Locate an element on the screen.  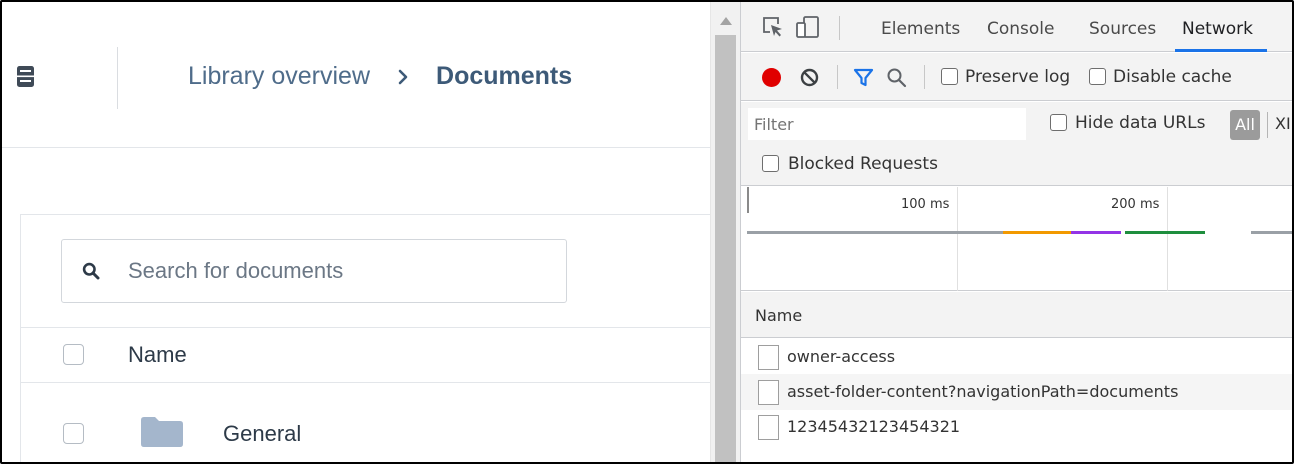
timeline-bar-green is located at coordinates (1165, 232).